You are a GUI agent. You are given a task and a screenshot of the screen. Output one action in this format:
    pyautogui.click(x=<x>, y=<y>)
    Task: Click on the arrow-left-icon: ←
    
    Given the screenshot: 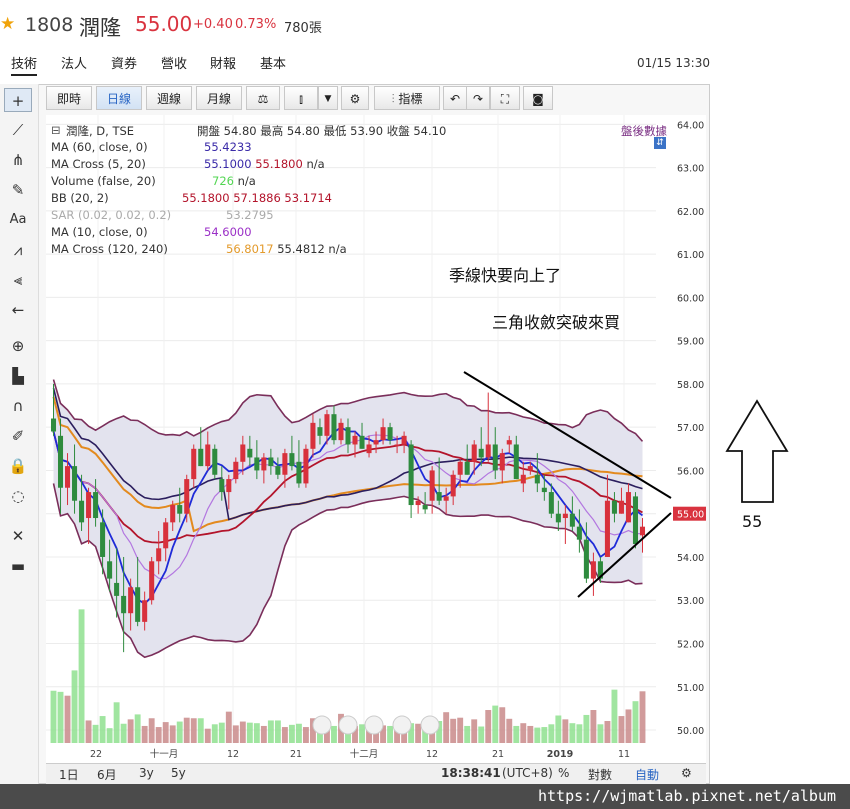 What is the action you would take?
    pyautogui.click(x=18, y=310)
    